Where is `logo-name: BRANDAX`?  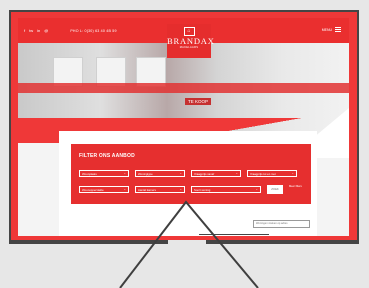 logo-name: BRANDAX is located at coordinates (191, 41).